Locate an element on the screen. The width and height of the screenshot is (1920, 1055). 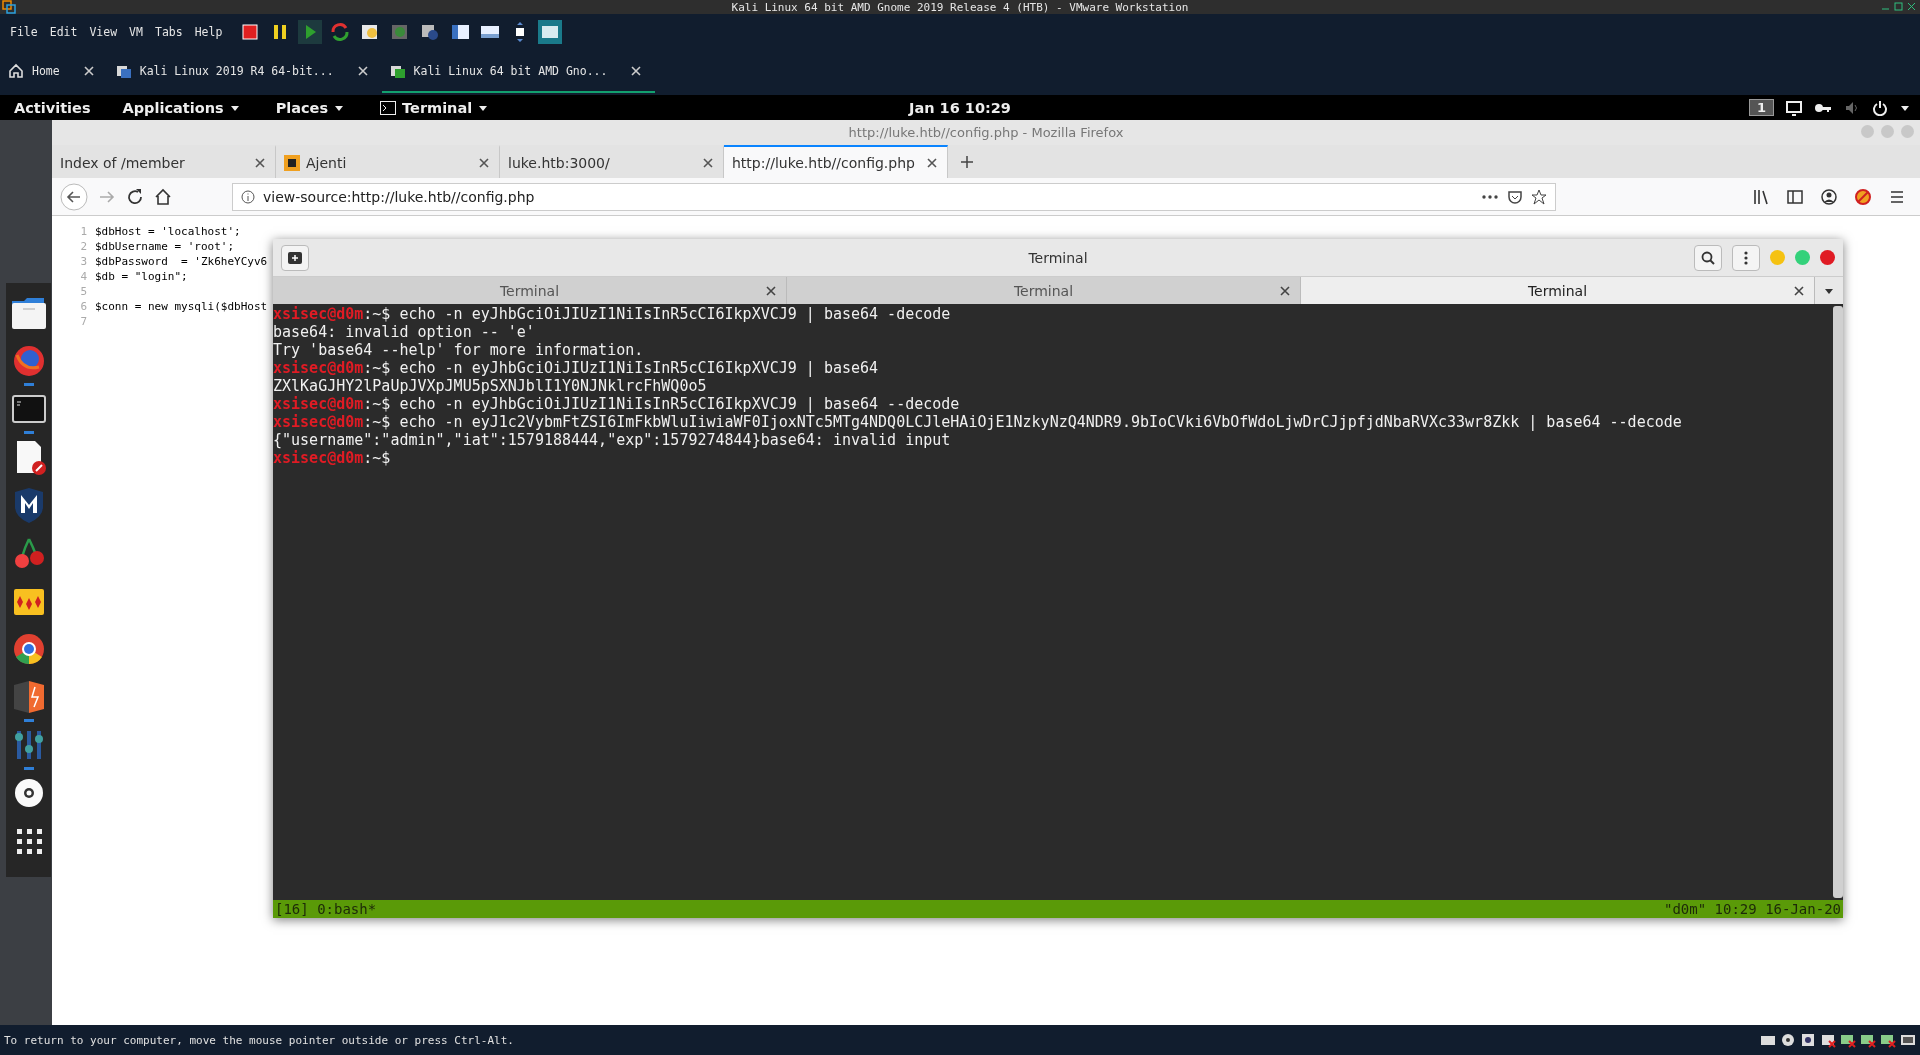
new-tab-button is located at coordinates (295, 257).